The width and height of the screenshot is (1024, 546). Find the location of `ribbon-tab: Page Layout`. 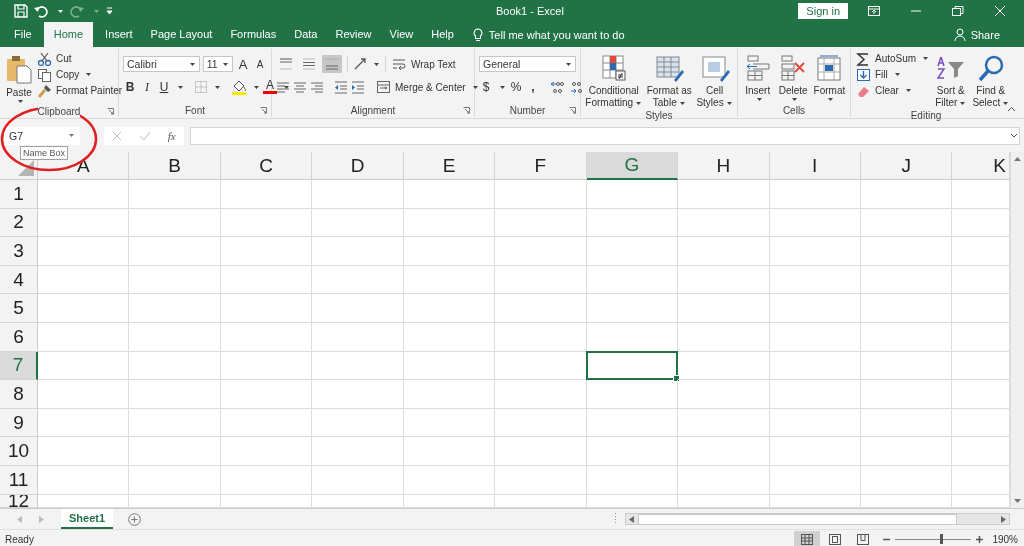

ribbon-tab: Page Layout is located at coordinates (181, 34).